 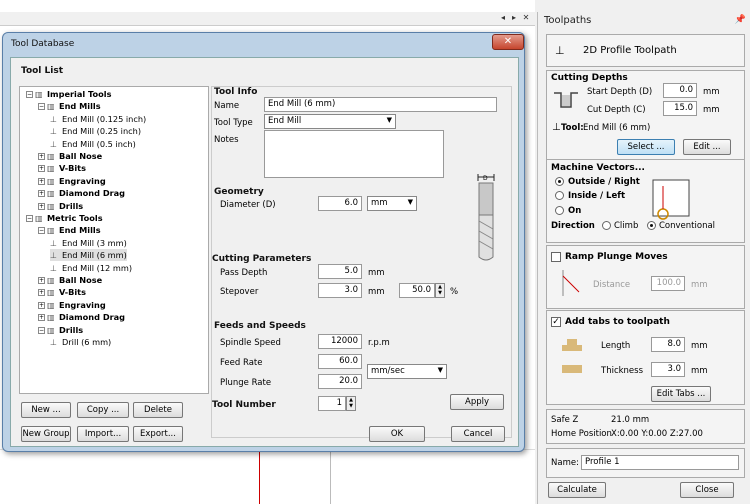 I want to click on plunge-rate-input: 20.0, so click(x=340, y=381).